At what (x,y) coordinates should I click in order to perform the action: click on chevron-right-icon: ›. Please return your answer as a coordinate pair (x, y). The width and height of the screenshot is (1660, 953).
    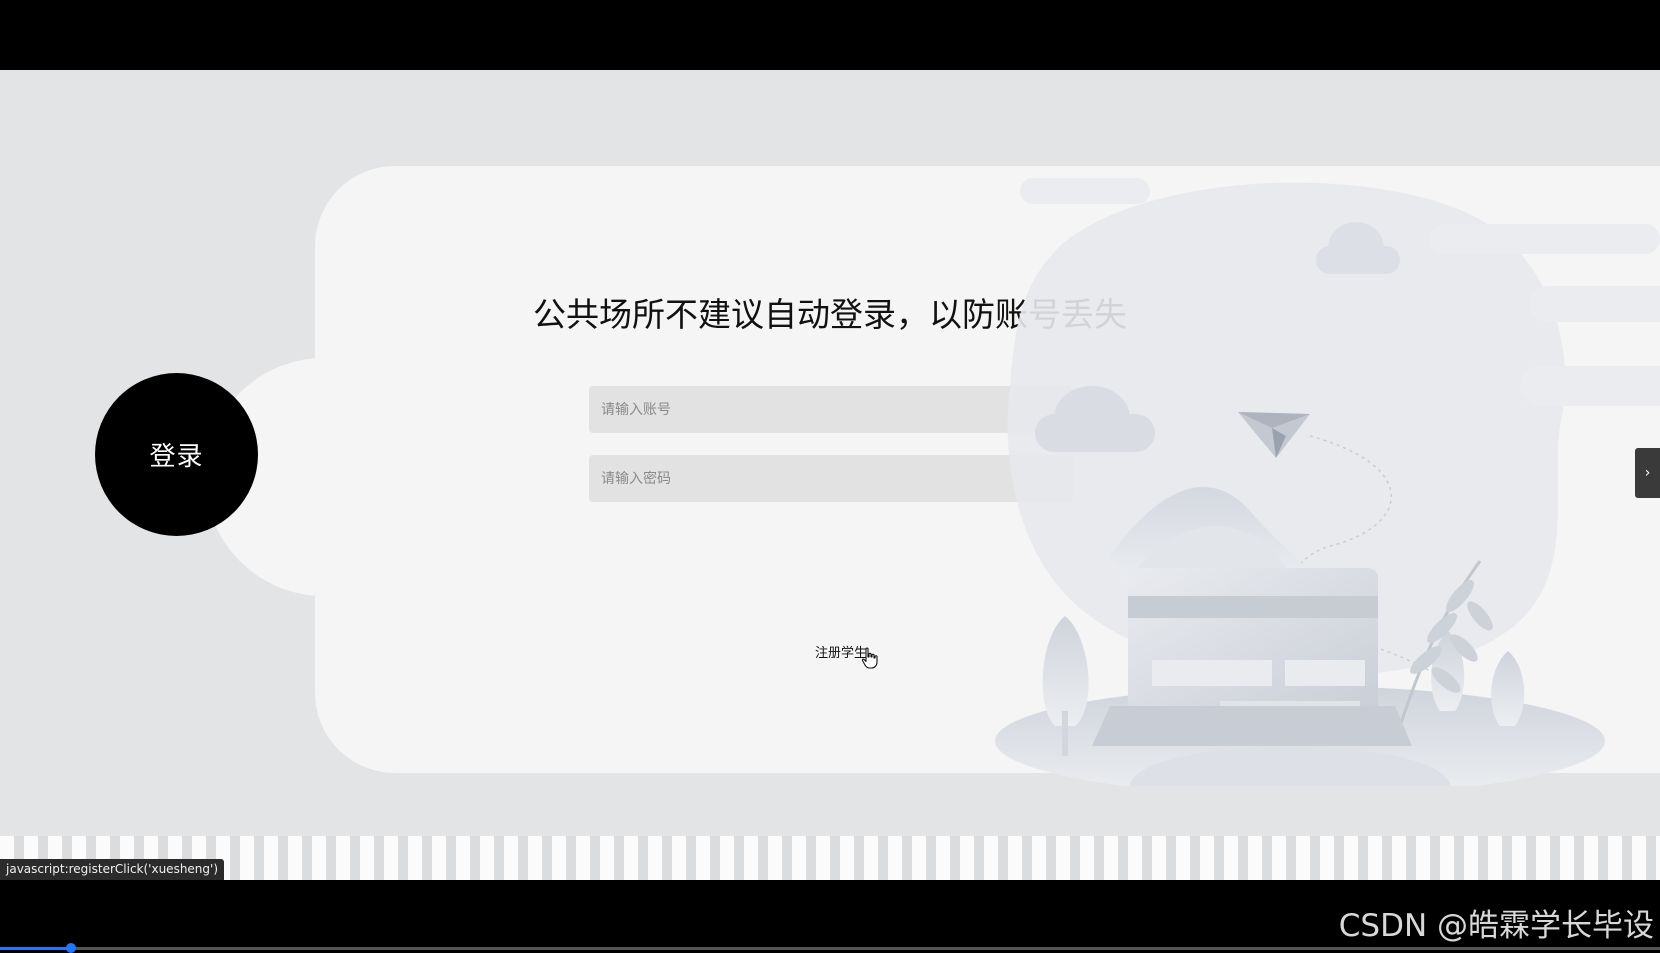
    Looking at the image, I should click on (1647, 473).